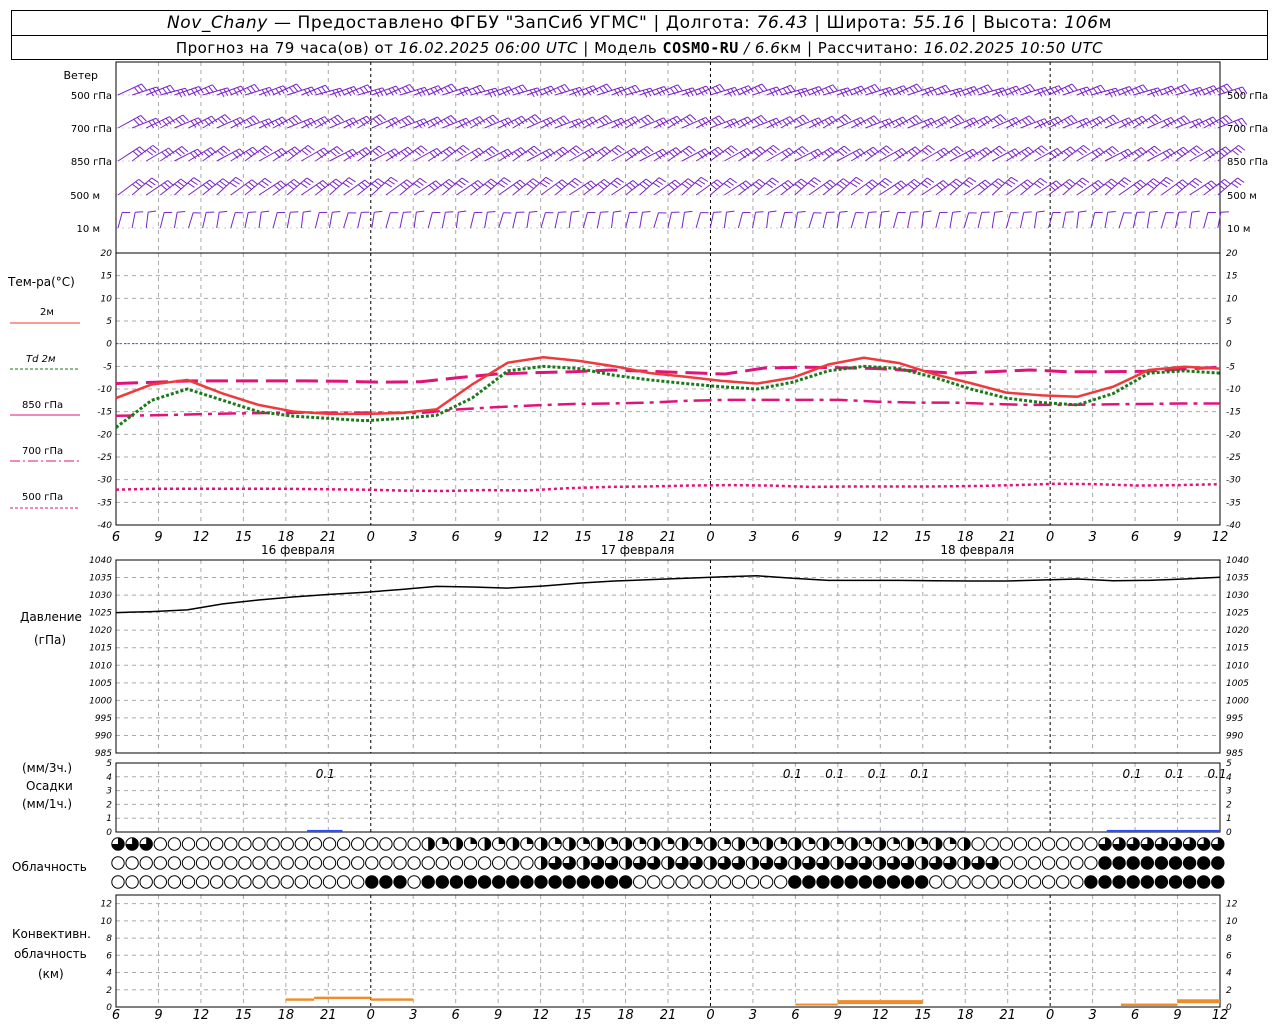 The width and height of the screenshot is (1280, 1024). What do you see at coordinates (1237, 614) in the screenshot?
I see `ytick-pressure-right: 1025` at bounding box center [1237, 614].